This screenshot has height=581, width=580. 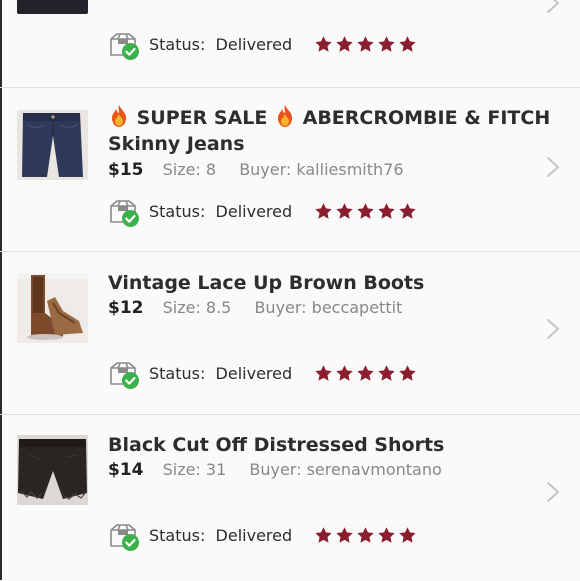 I want to click on item-thumbnail-boots, so click(x=52, y=308).